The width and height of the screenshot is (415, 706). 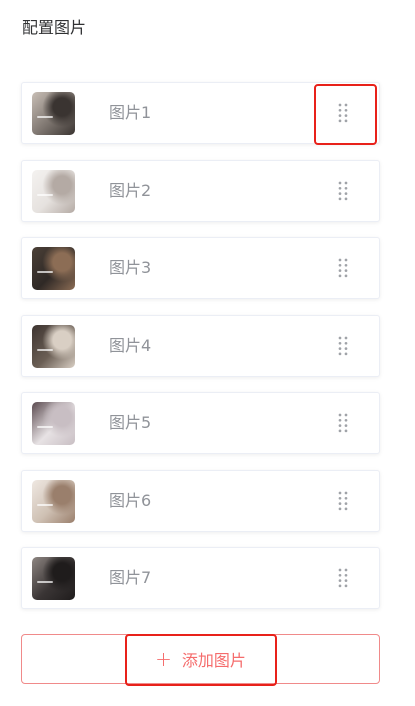 What do you see at coordinates (163, 659) in the screenshot?
I see `plus-icon: +` at bounding box center [163, 659].